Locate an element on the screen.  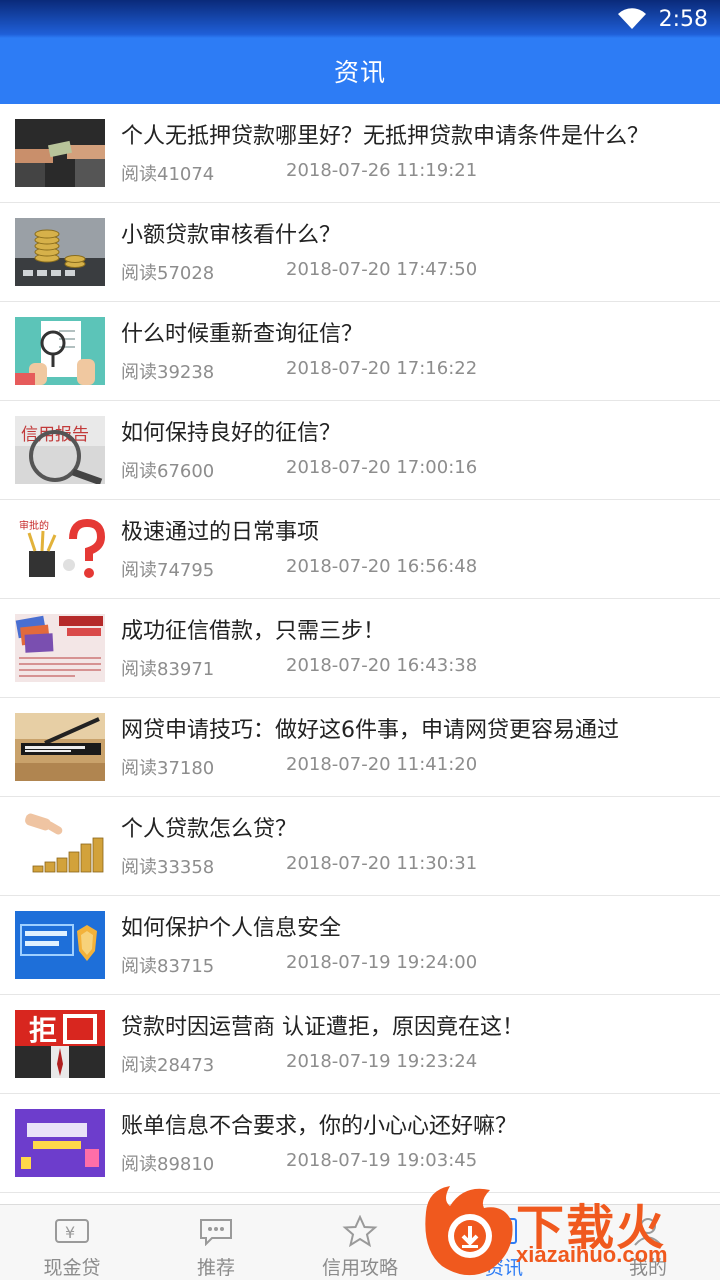
news-read-count: 阅读67600 is located at coordinates (168, 471).